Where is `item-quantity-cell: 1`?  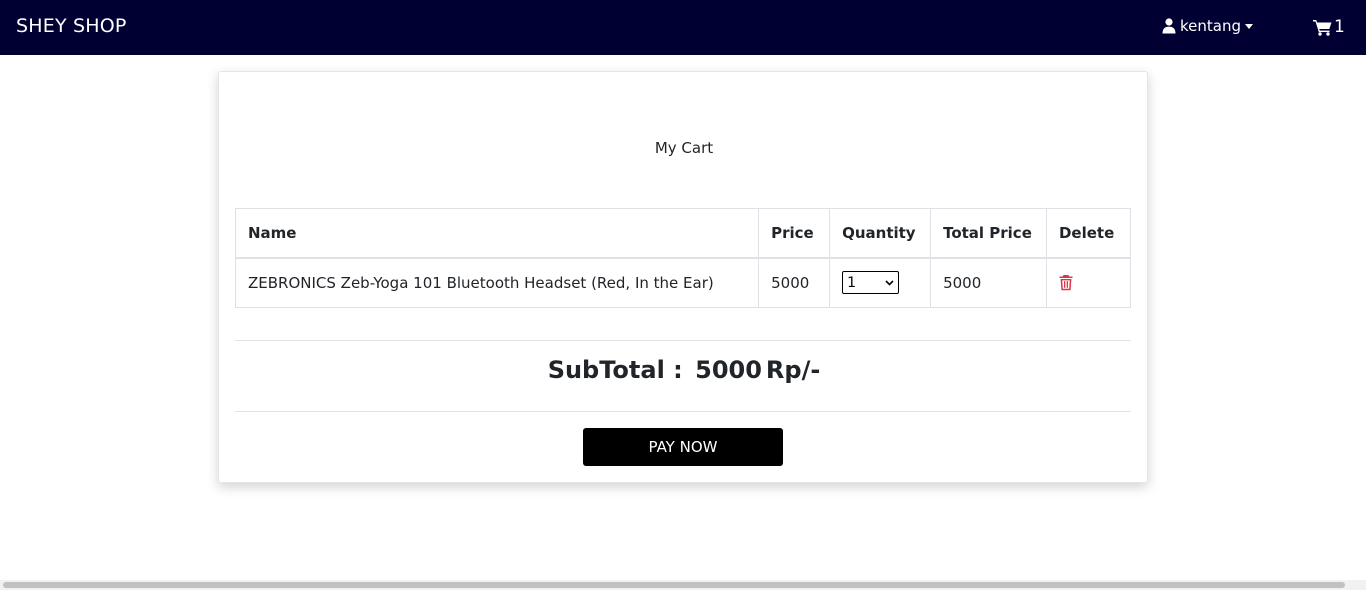 item-quantity-cell: 1 is located at coordinates (880, 282).